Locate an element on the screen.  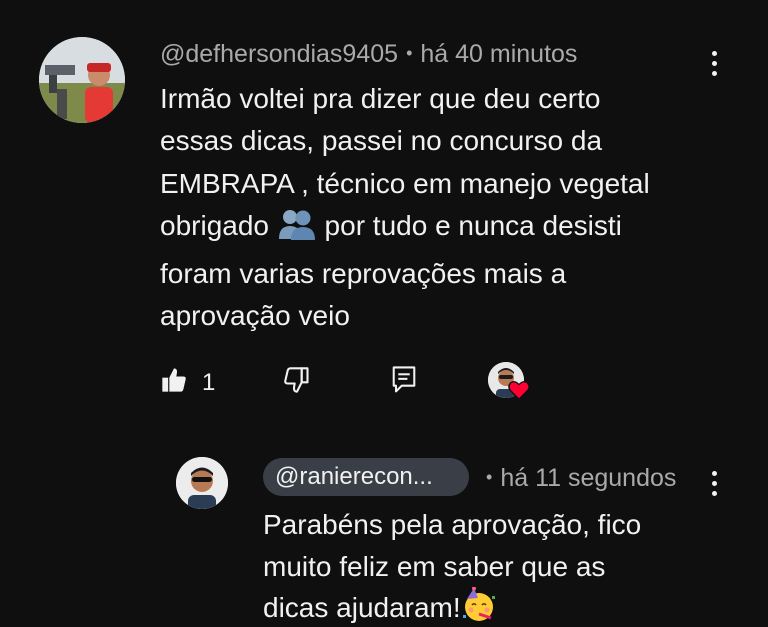
comment-reply-icon is located at coordinates (404, 382).